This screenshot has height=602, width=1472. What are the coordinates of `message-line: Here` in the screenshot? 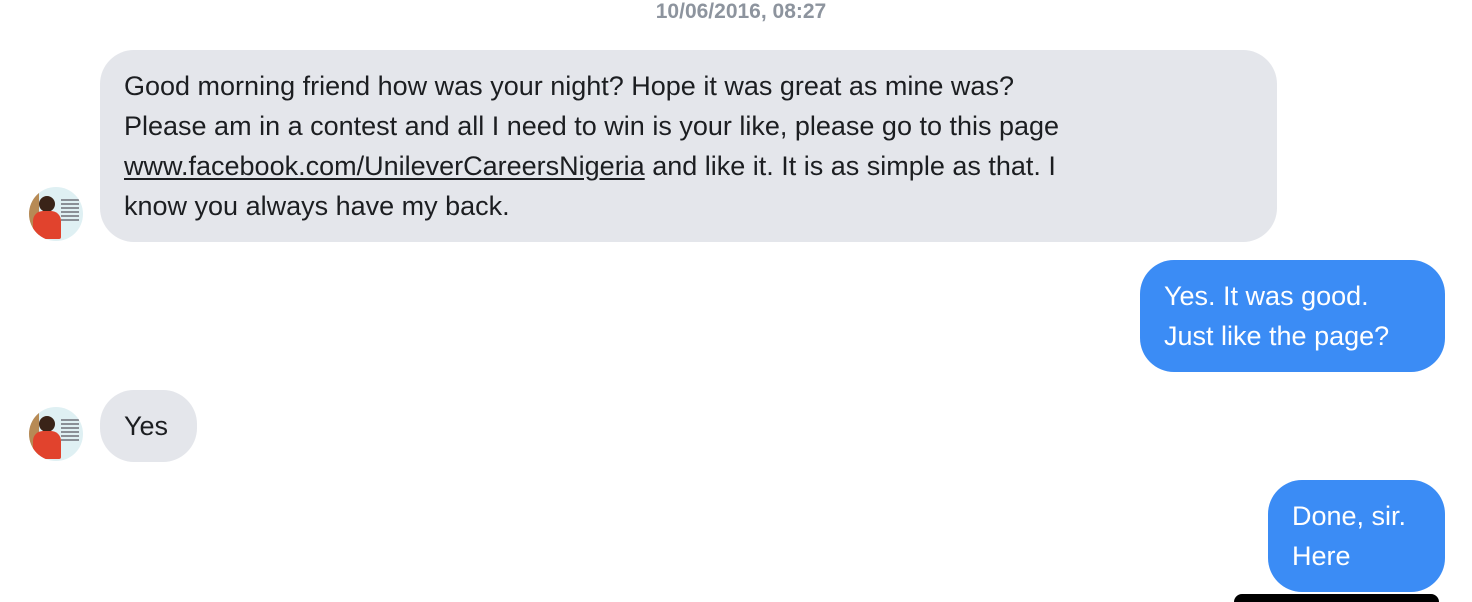 It's located at (1321, 556).